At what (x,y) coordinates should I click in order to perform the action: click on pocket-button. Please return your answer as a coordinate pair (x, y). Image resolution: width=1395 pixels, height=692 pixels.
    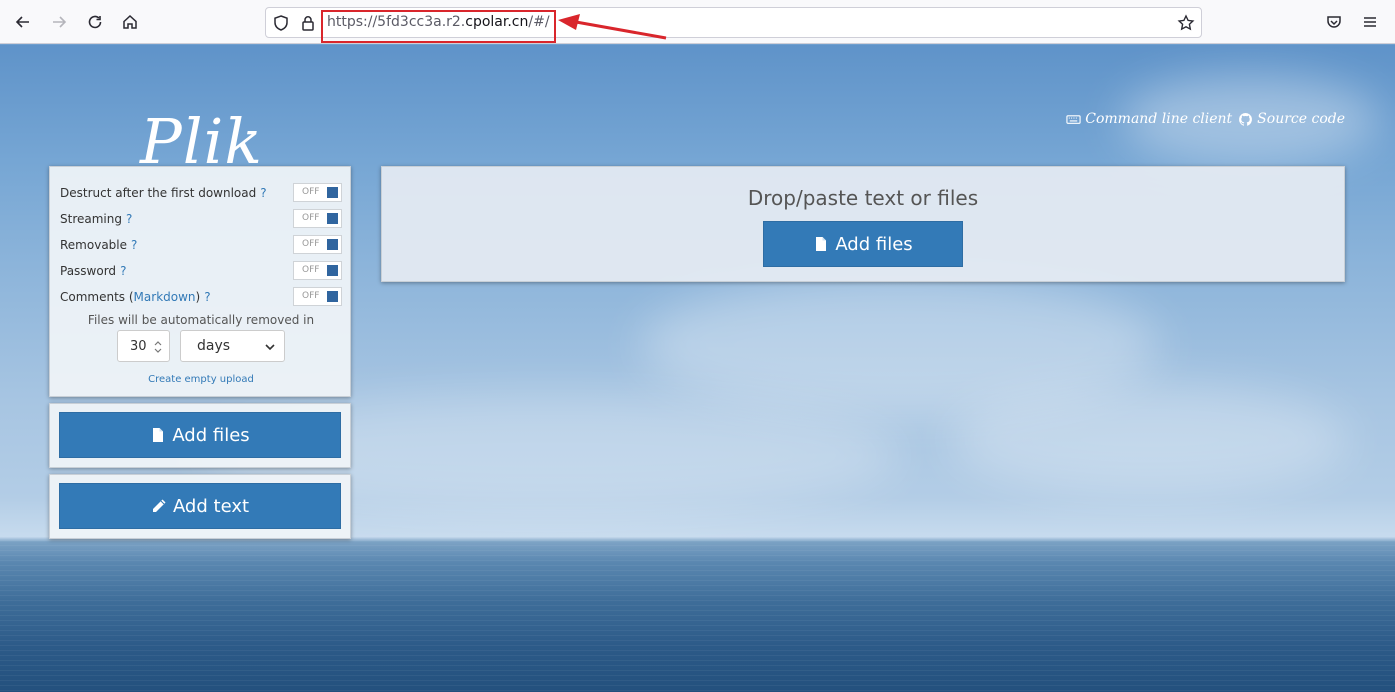
    Looking at the image, I should click on (1334, 22).